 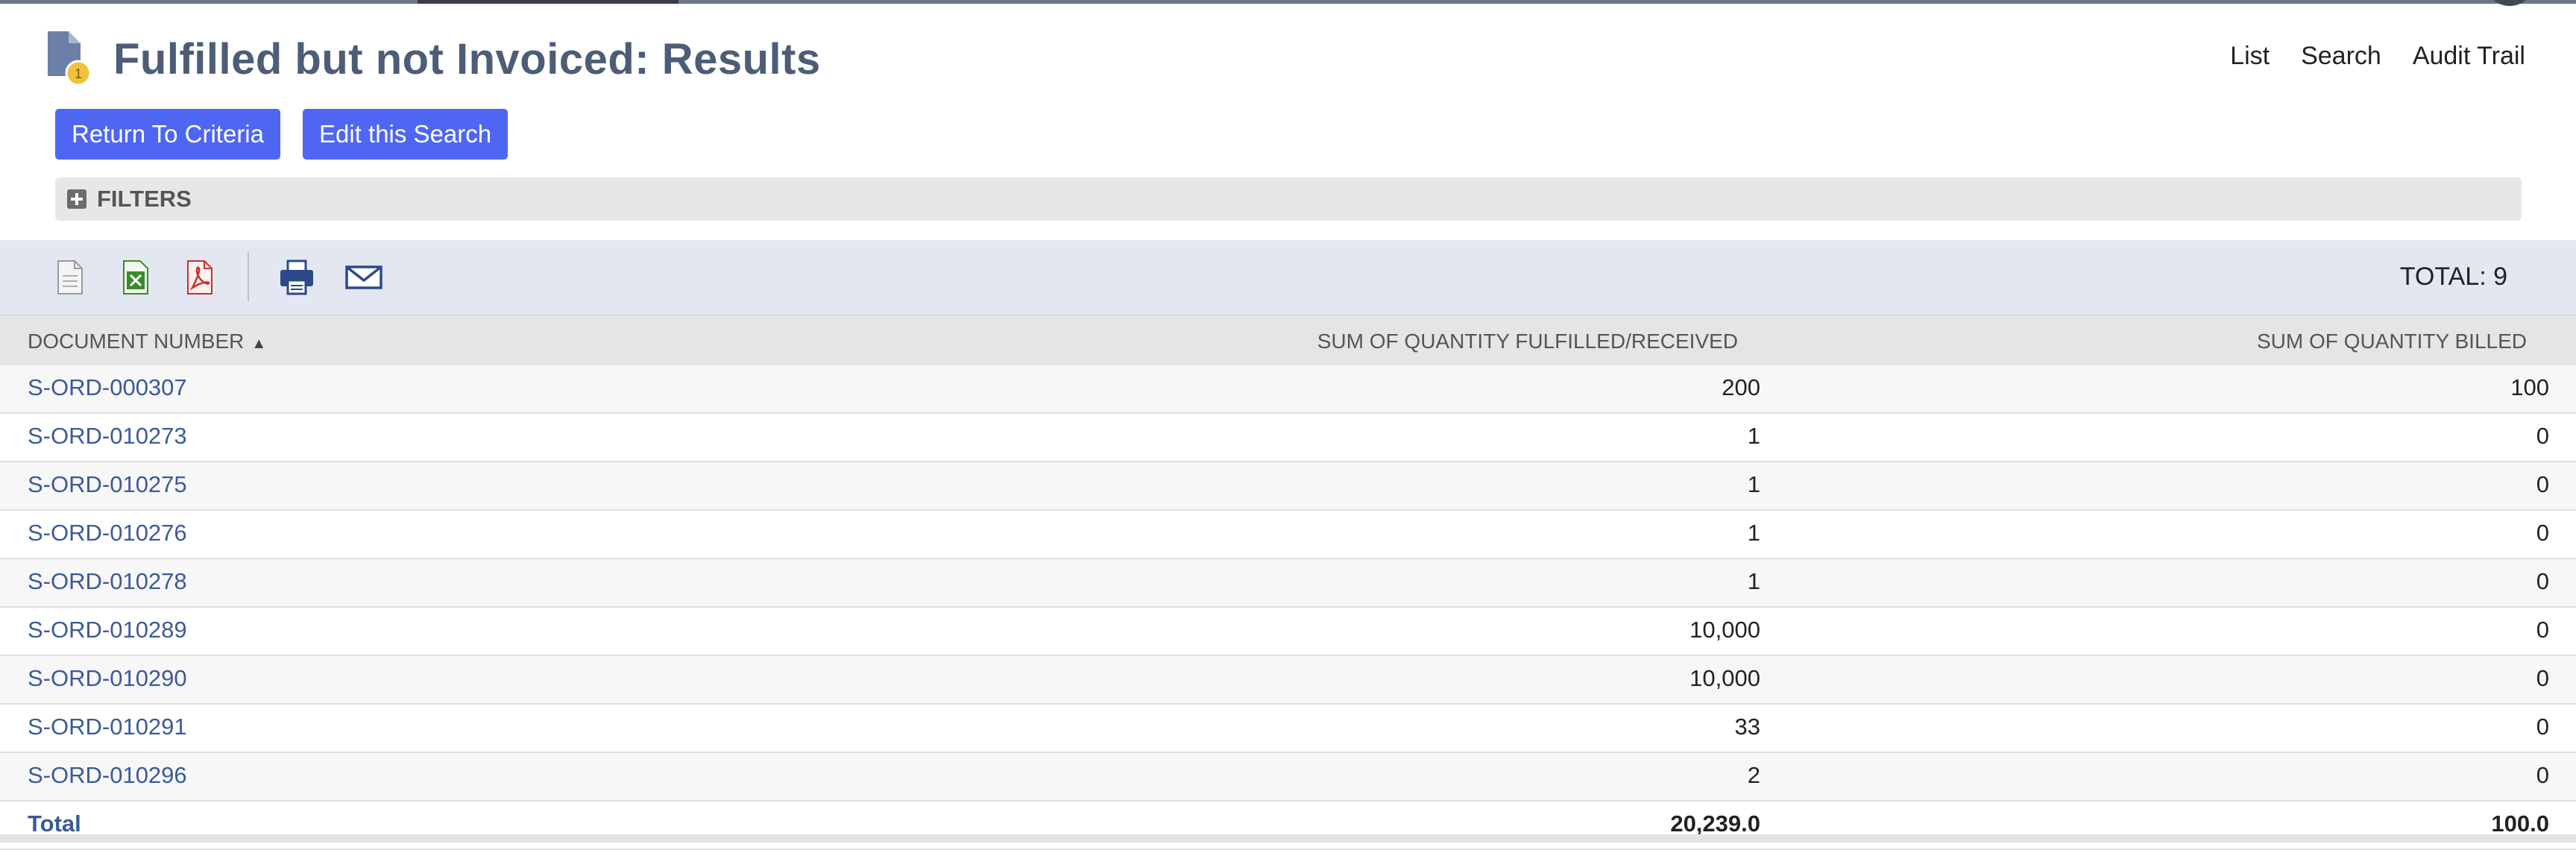 I want to click on saved-search-icon: 1, so click(x=70, y=59).